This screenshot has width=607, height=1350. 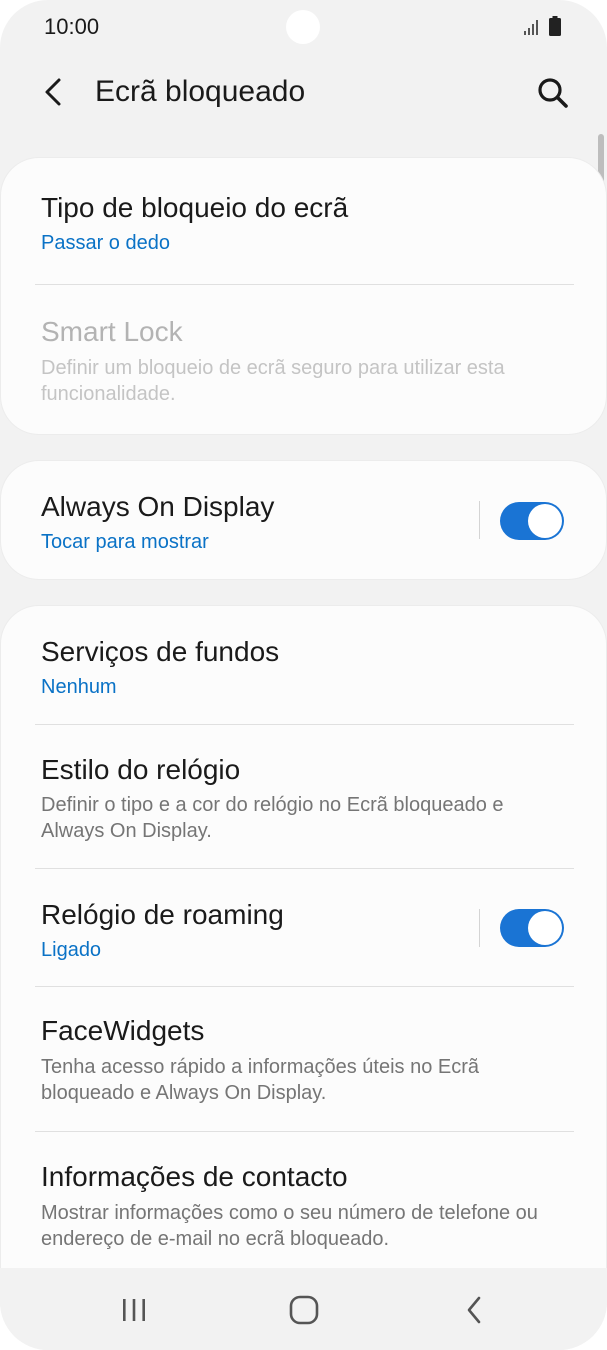 I want to click on item-subtitle: Tocar para mostrar, so click(x=125, y=542).